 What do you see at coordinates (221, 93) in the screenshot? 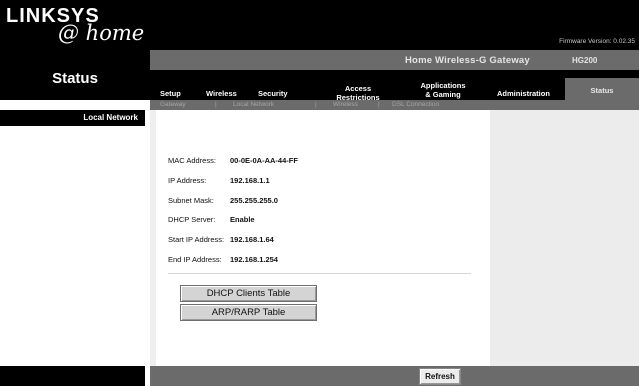
I see `tab-wireless: Wireless` at bounding box center [221, 93].